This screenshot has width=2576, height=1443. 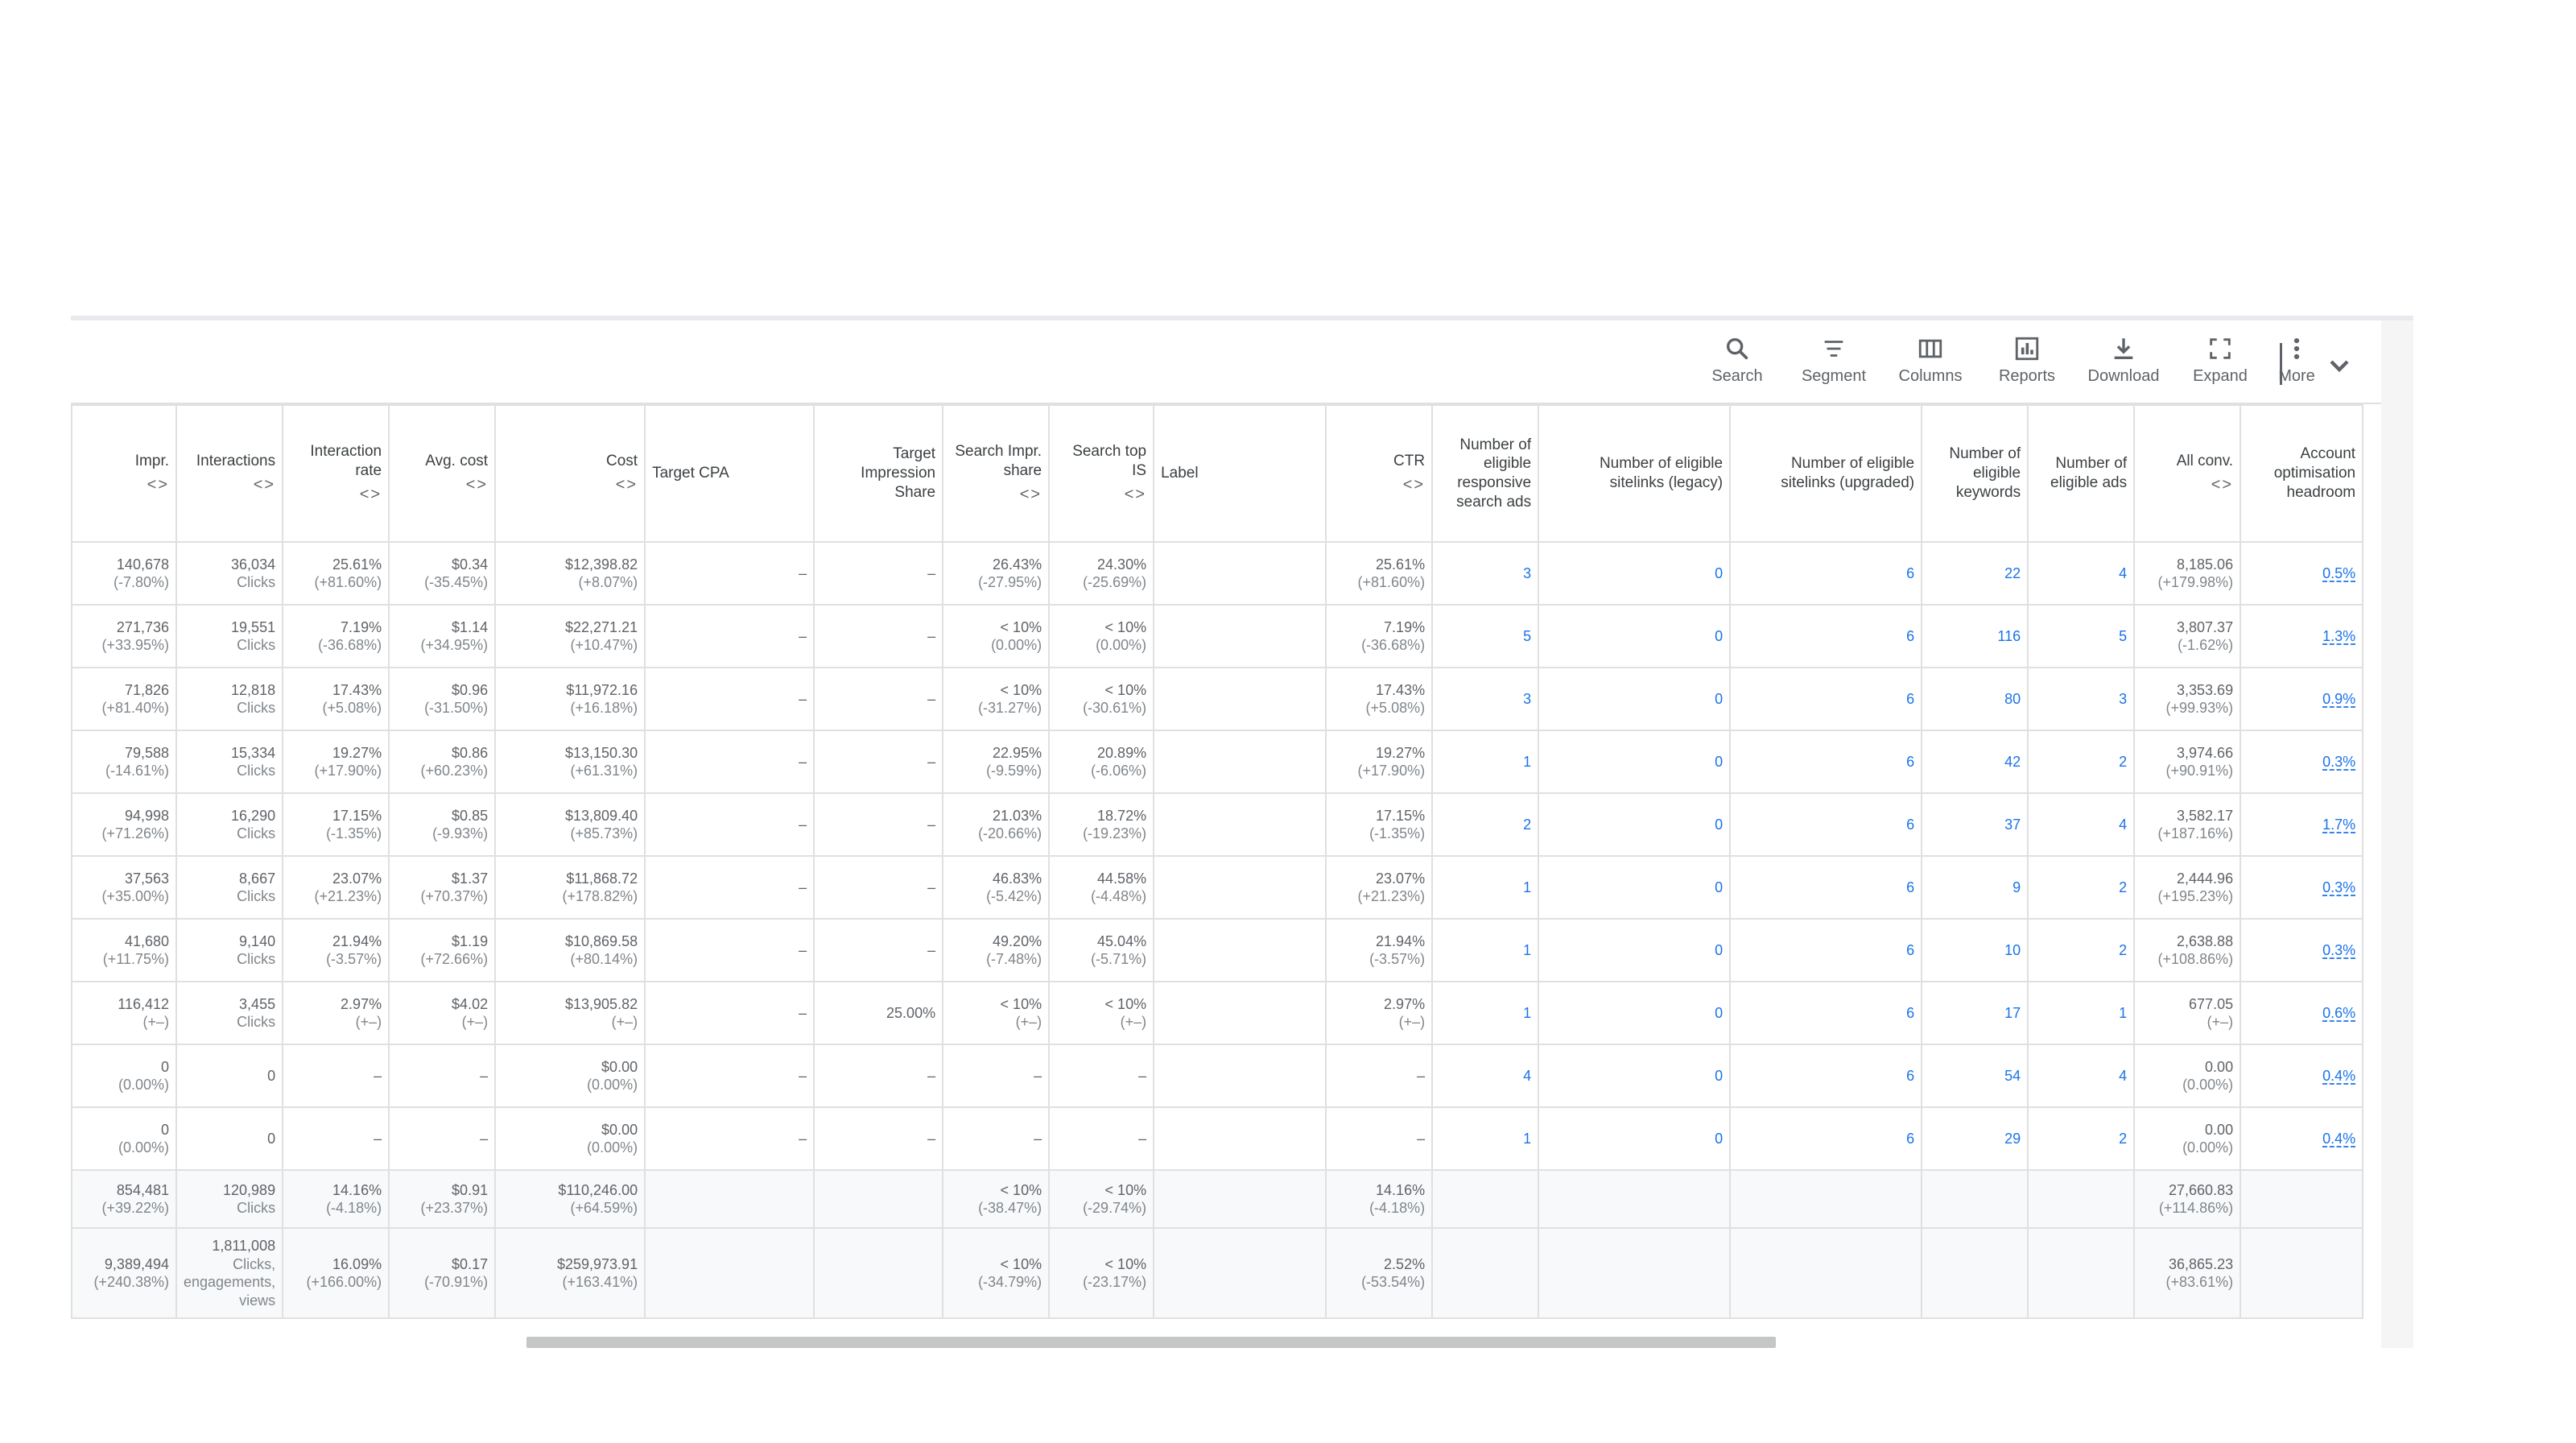 I want to click on cell-eligible-rsa: 2, so click(x=1485, y=824).